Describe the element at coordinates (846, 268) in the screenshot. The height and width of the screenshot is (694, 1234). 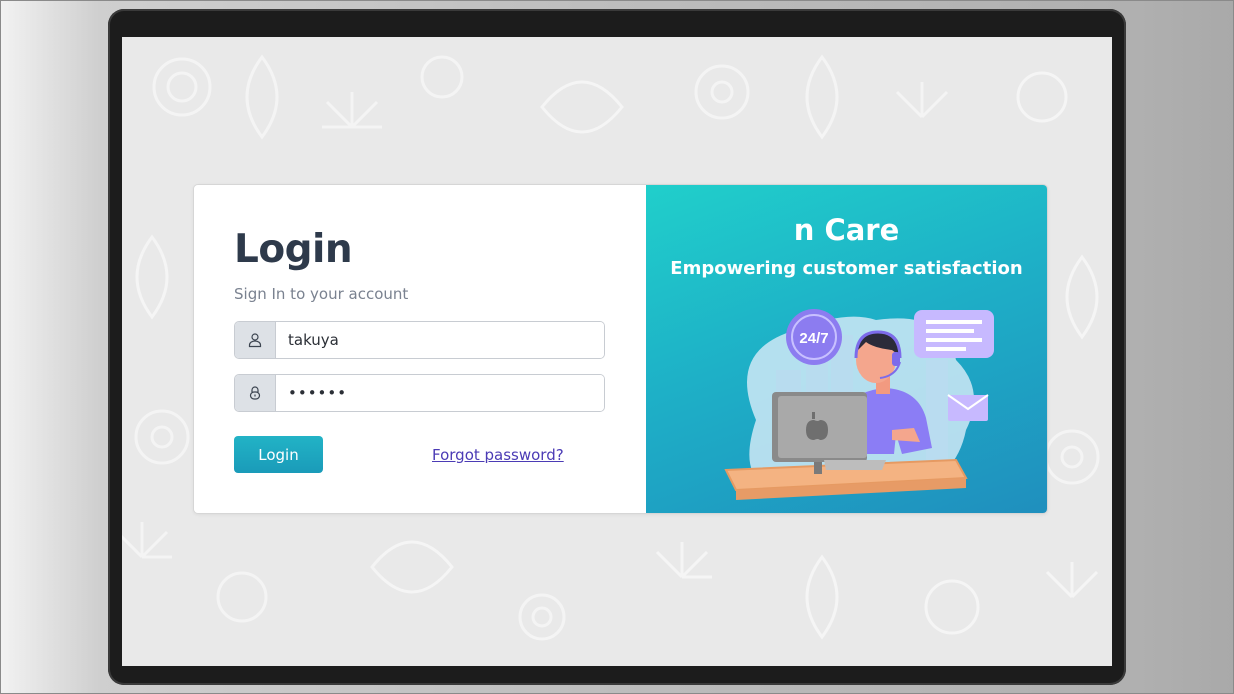
I see `brand-tagline: Empowering customer satisfaction` at that location.